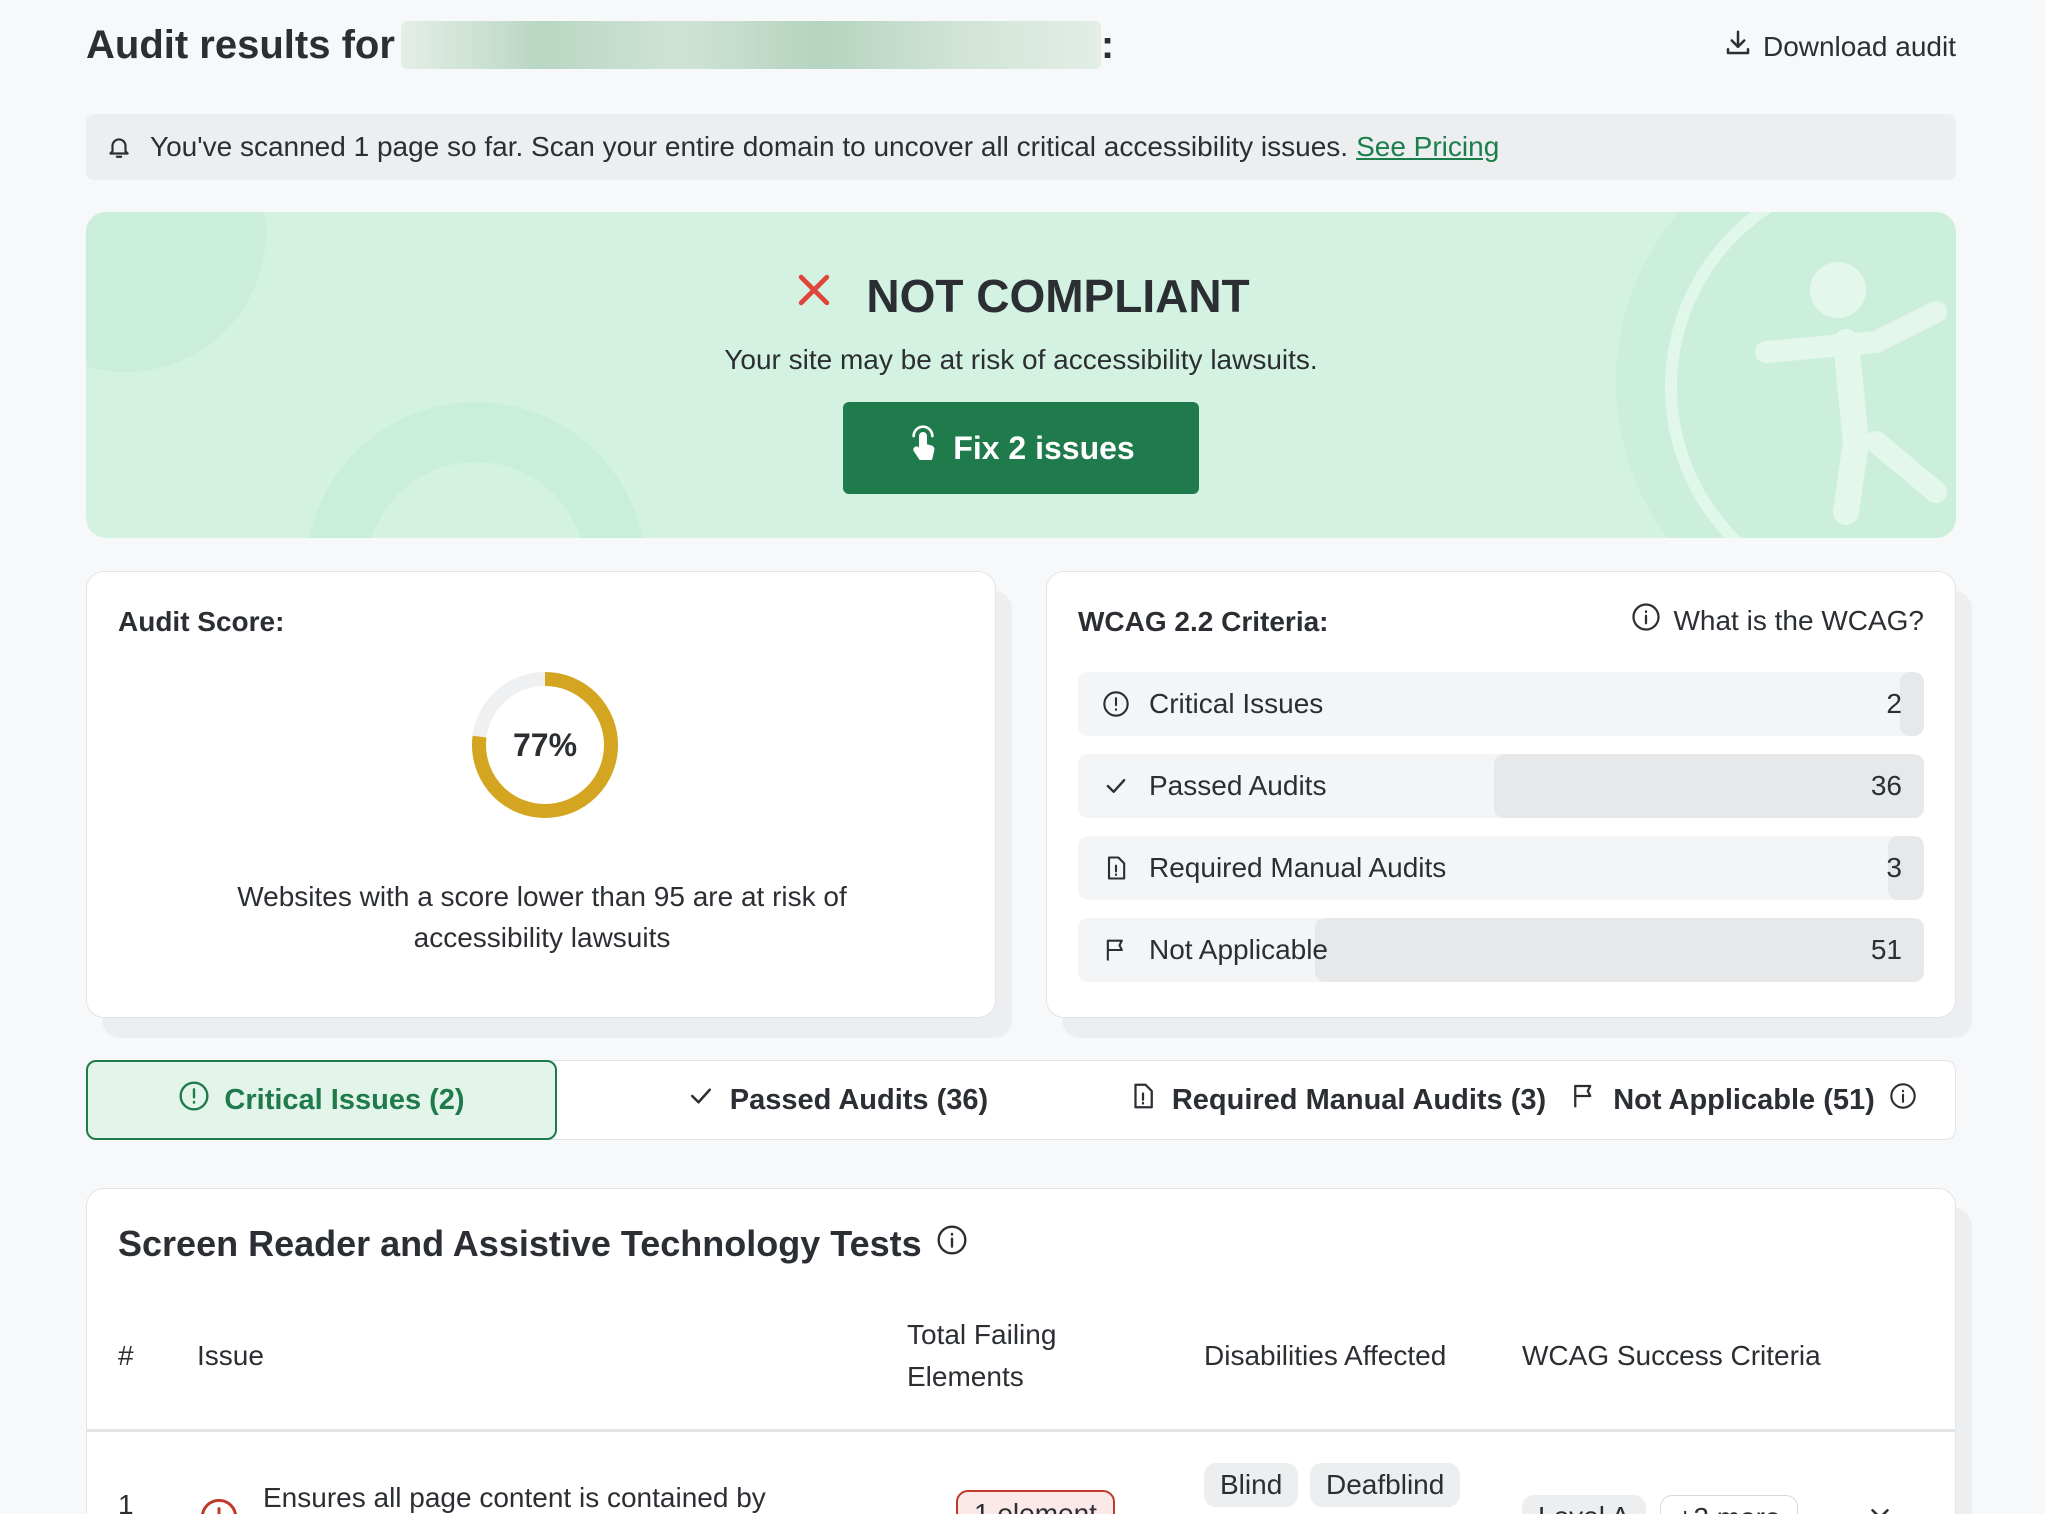 This screenshot has width=2046, height=1514. I want to click on fix-issues-button: Fix 2 issues, so click(1021, 448).